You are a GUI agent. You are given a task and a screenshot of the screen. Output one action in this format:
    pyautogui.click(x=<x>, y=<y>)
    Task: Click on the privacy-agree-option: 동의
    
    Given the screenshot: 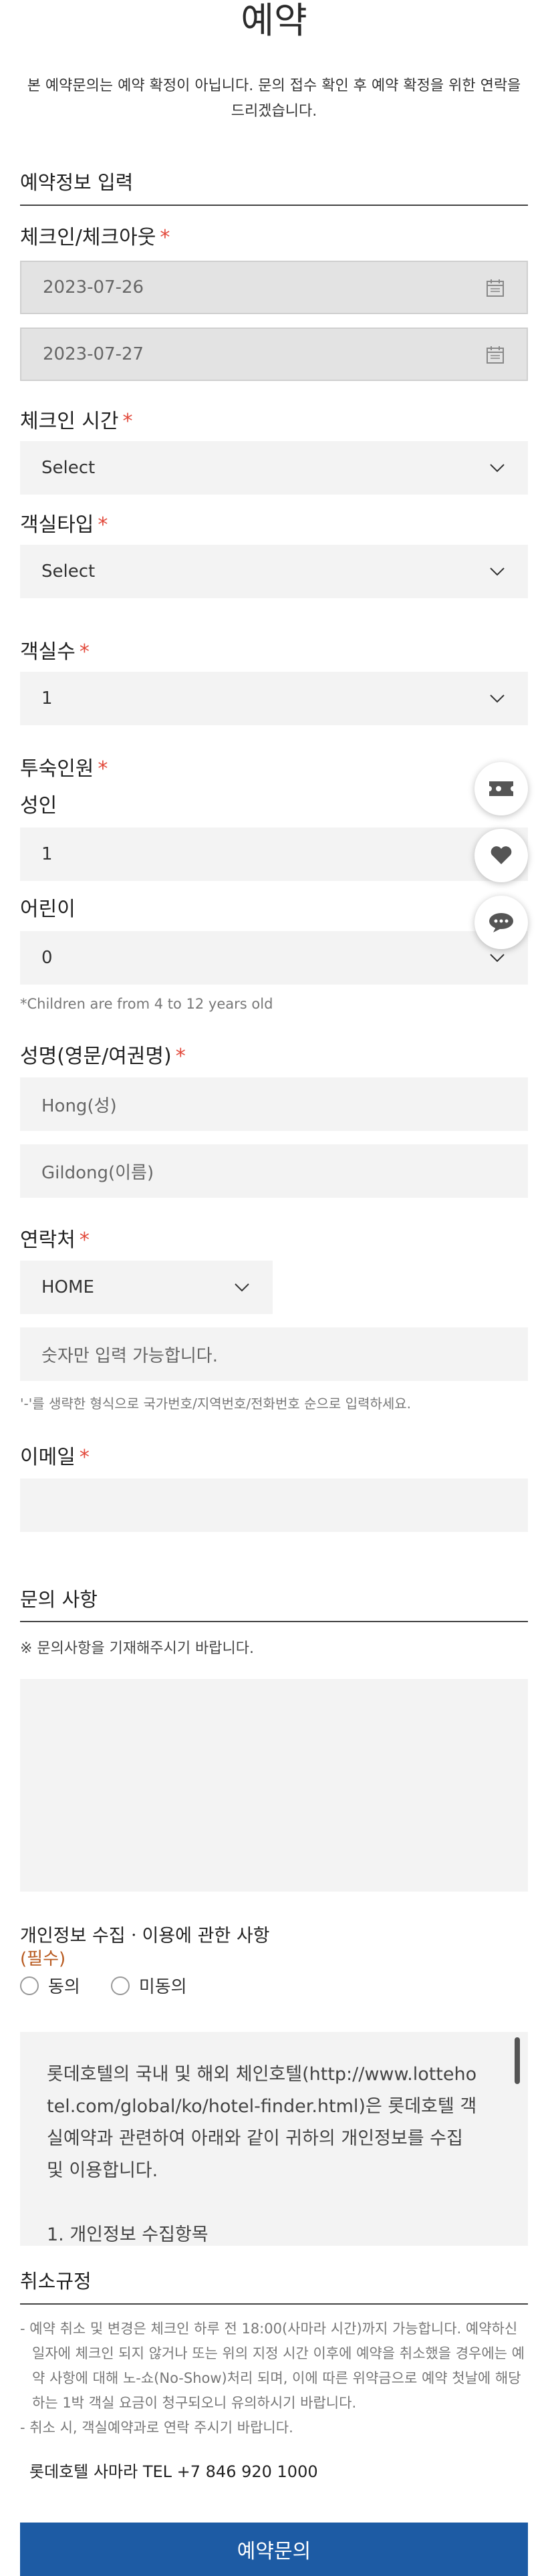 What is the action you would take?
    pyautogui.click(x=50, y=1985)
    